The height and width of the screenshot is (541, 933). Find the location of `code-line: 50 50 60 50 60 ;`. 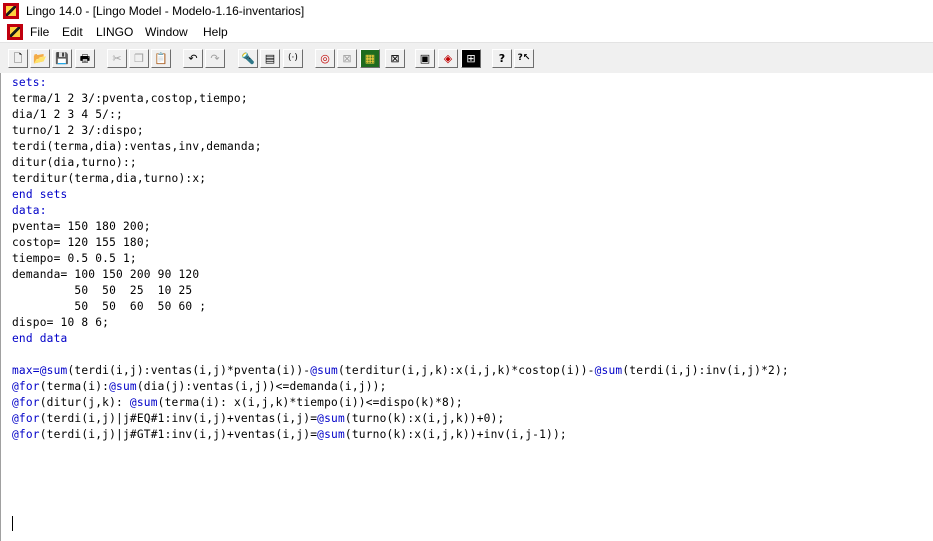

code-line: 50 50 60 50 60 ; is located at coordinates (109, 307).